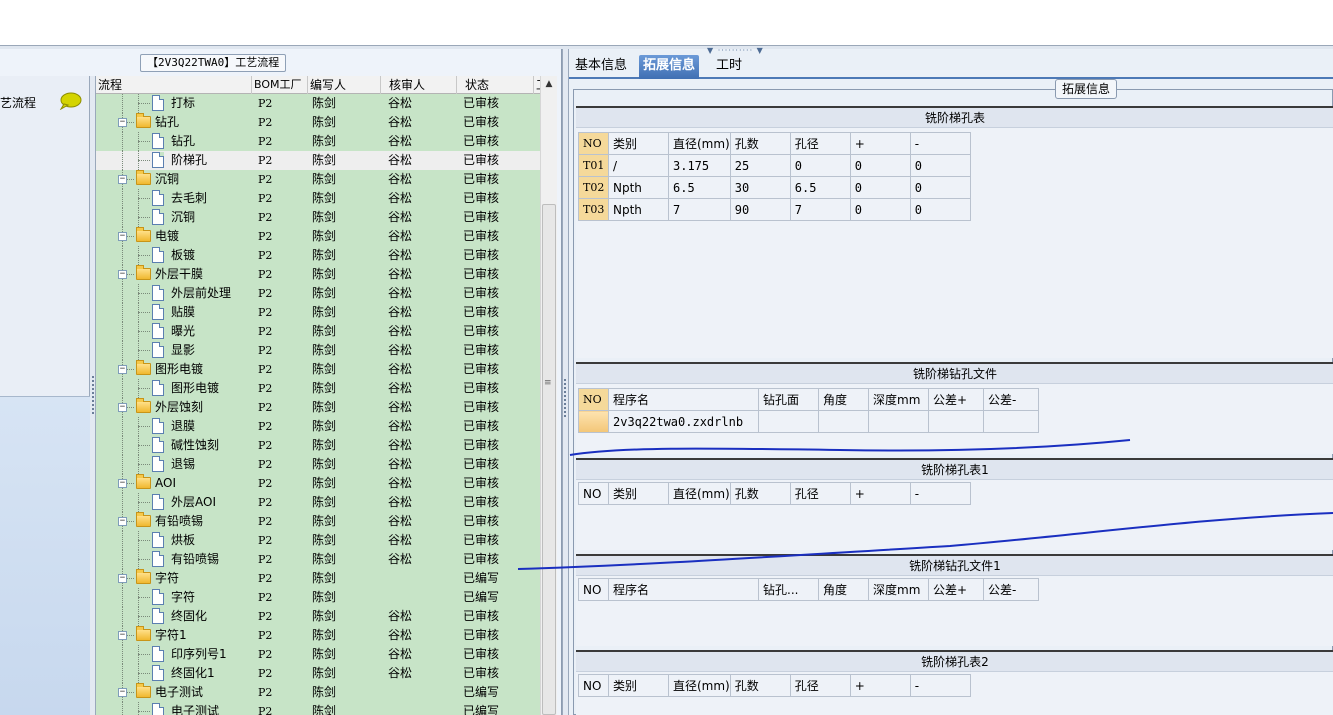  What do you see at coordinates (318, 464) in the screenshot?
I see `tree-row: 退锡 P2 陈剑 谷松 已审核` at bounding box center [318, 464].